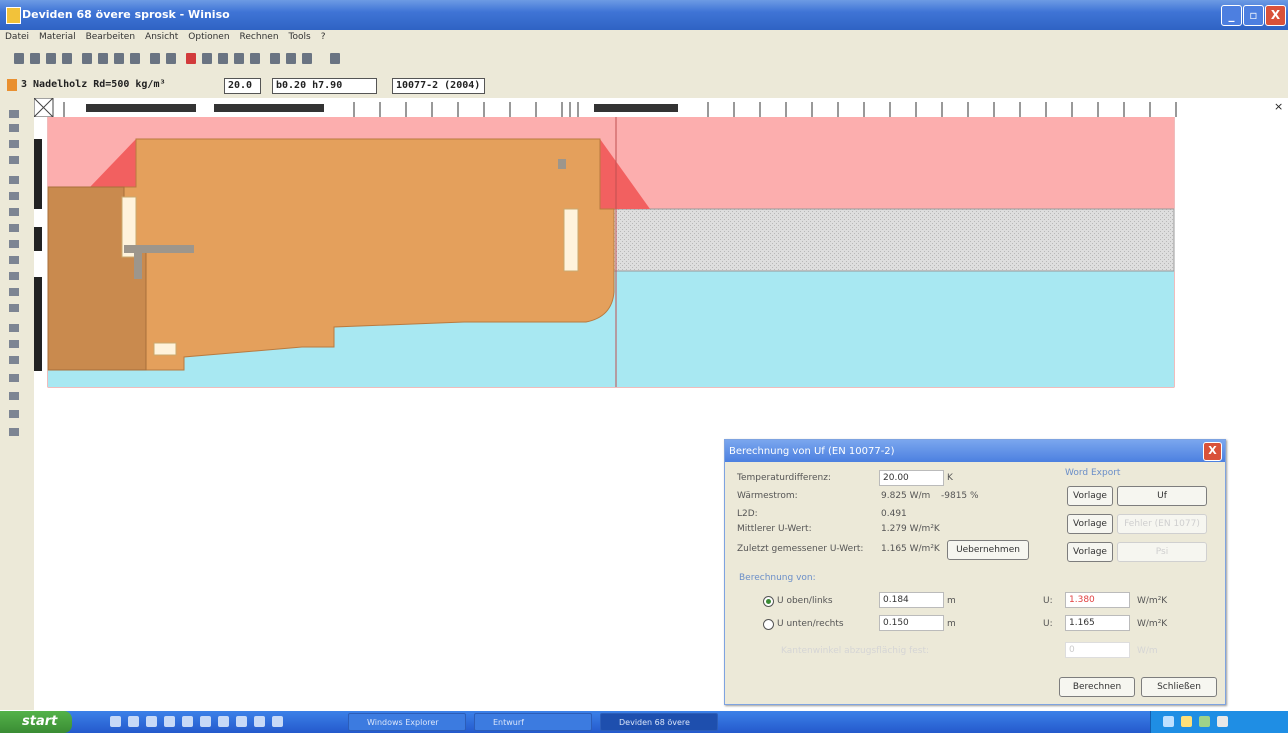  Describe the element at coordinates (307, 58) in the screenshot. I see `measure-icon` at that location.